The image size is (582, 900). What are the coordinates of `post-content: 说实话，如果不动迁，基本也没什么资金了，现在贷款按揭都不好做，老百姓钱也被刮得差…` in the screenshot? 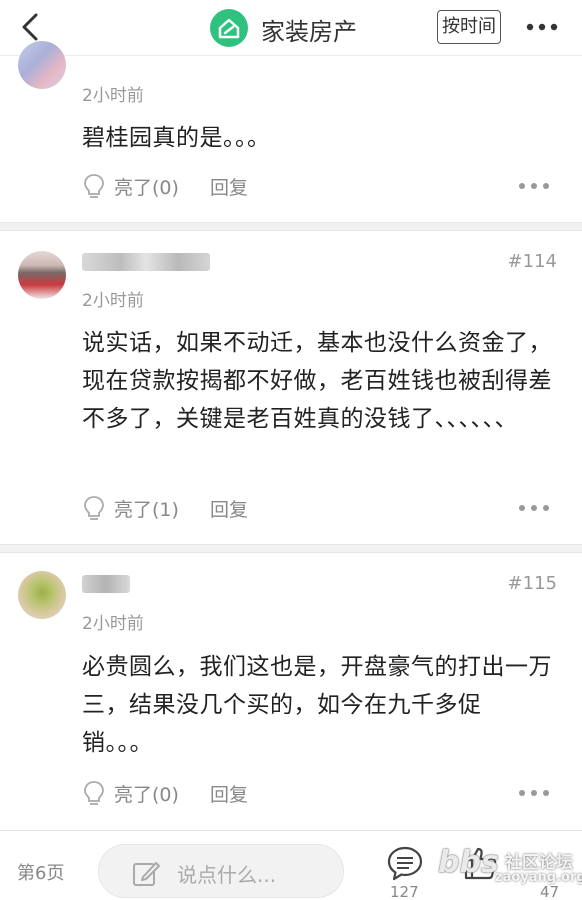 It's located at (317, 381).